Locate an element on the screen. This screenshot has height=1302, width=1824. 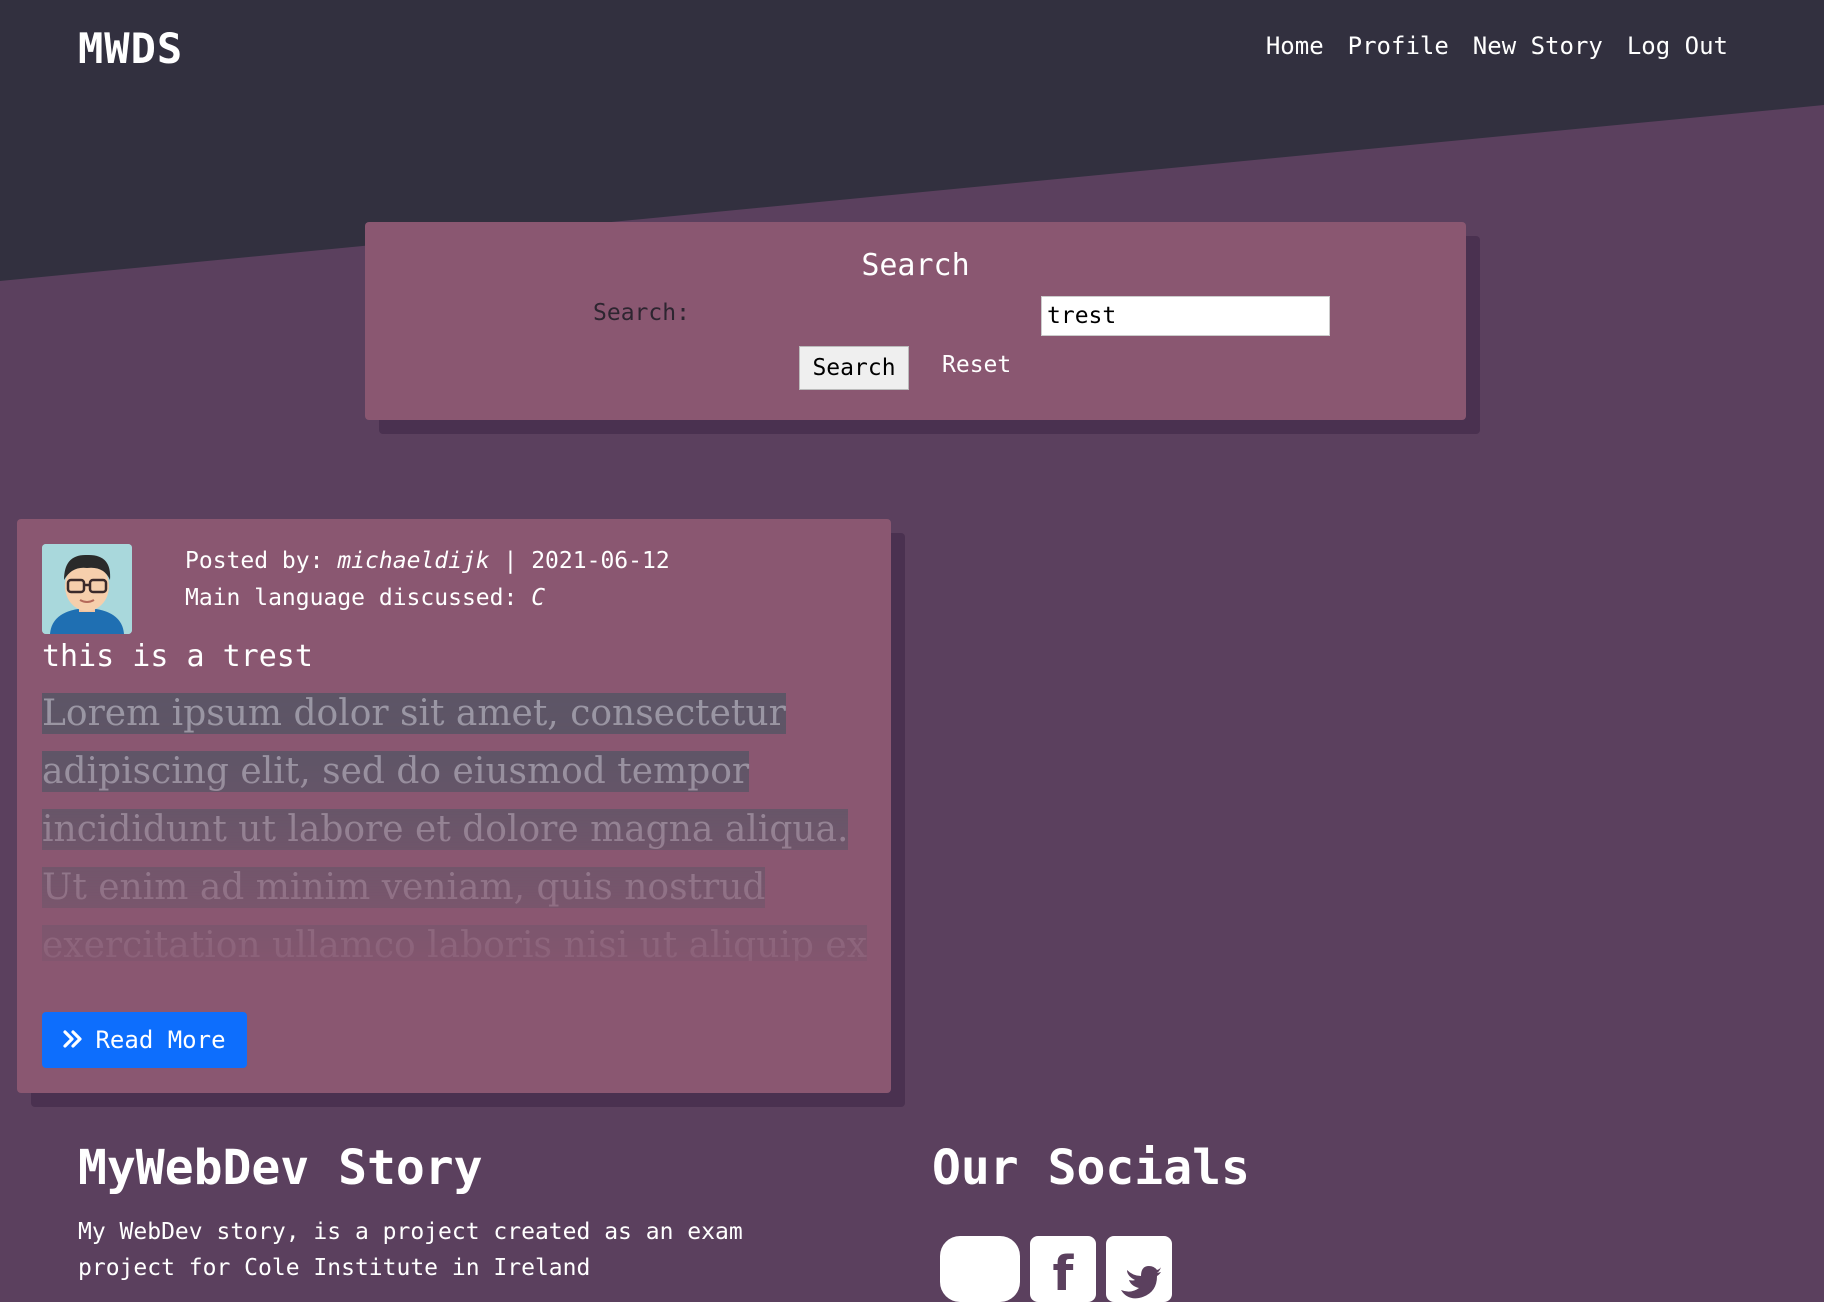
navbar: MWDS Home Profile New Story Log Out is located at coordinates (912, 48).